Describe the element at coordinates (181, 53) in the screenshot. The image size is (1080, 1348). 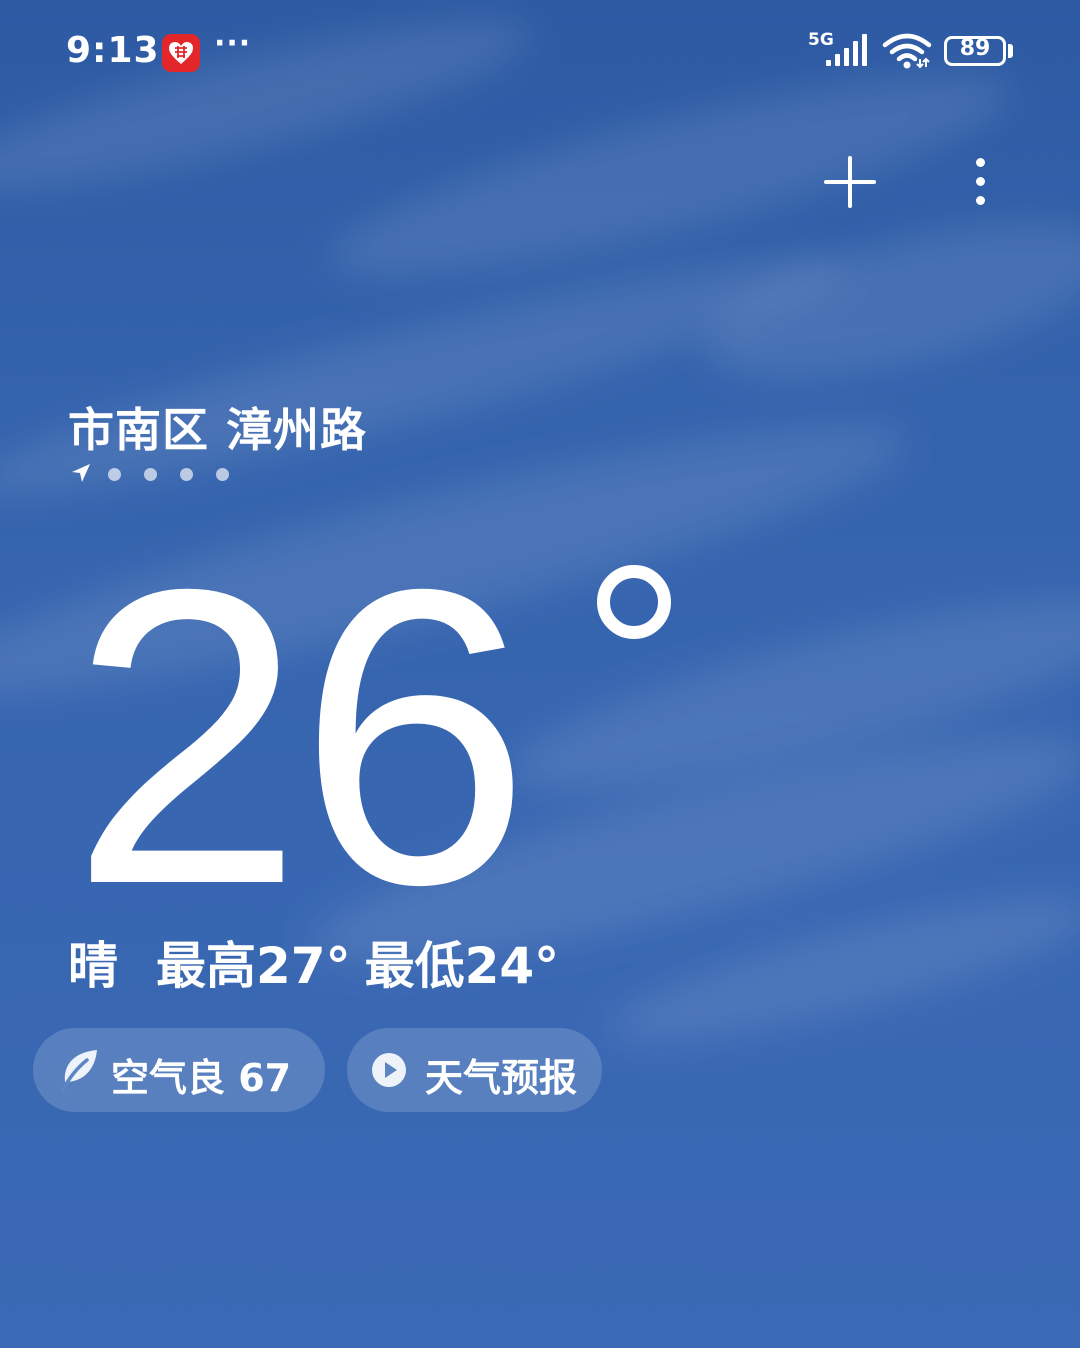
I see `shopping-app-notification-icon` at that location.